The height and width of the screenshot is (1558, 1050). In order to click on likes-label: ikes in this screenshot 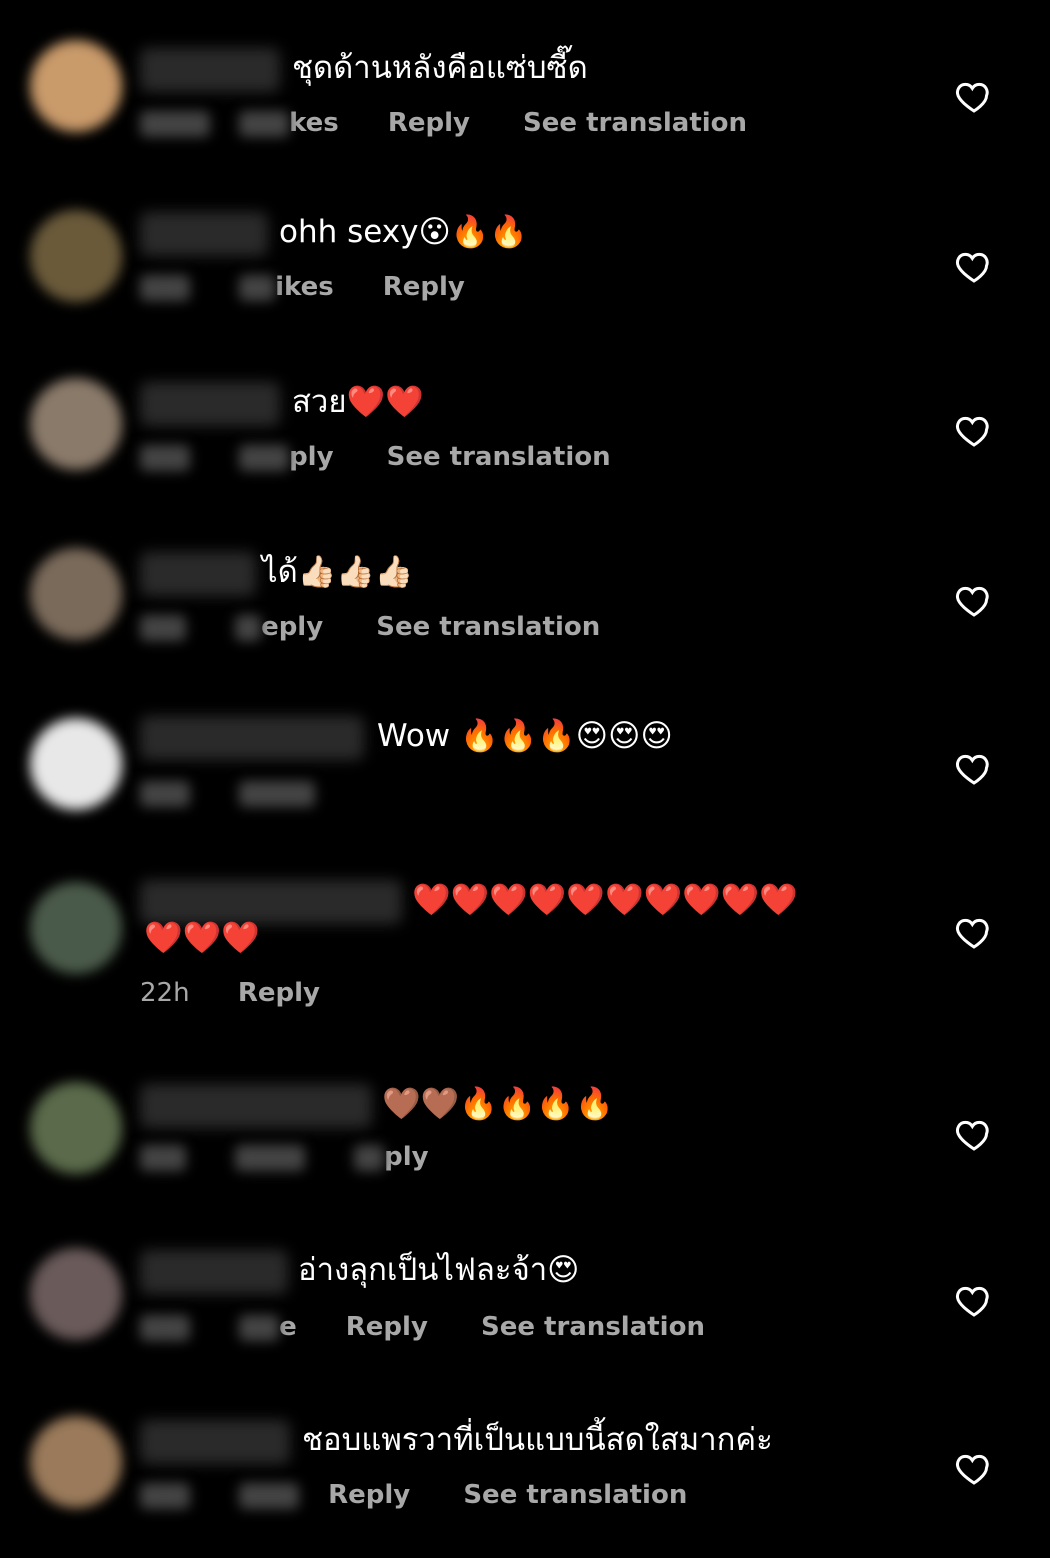, I will do `click(304, 287)`.